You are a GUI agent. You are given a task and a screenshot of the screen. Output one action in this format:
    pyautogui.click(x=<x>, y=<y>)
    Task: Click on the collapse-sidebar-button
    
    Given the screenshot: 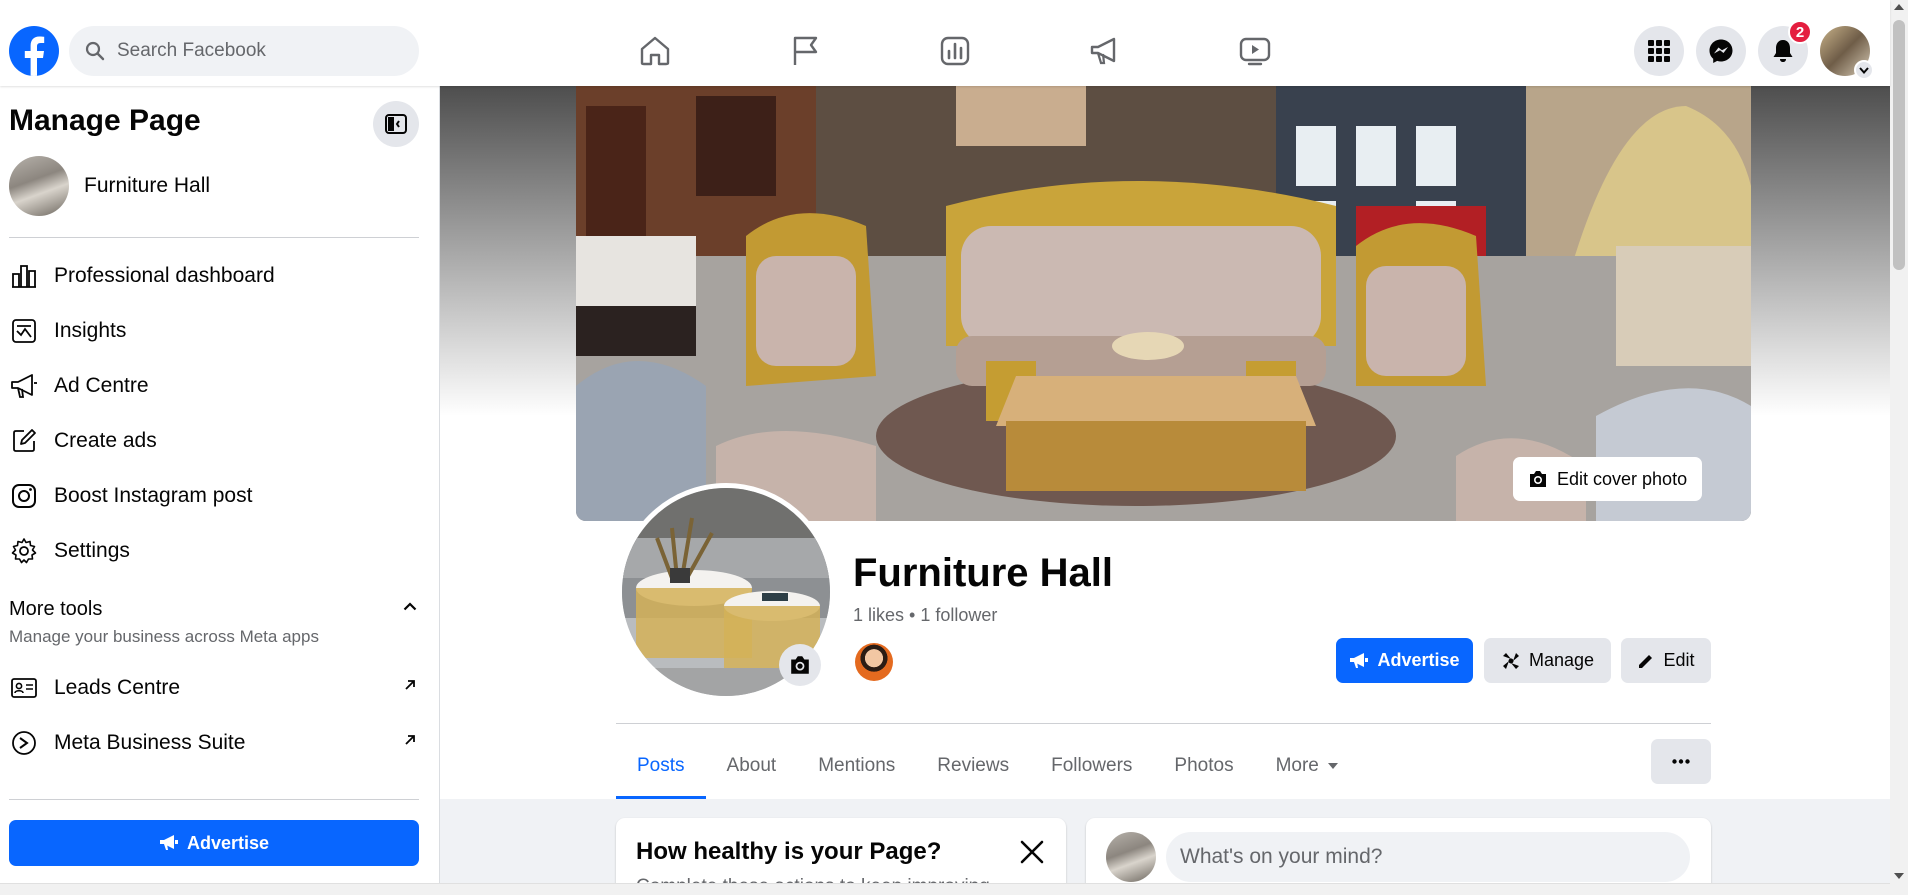 What is the action you would take?
    pyautogui.click(x=396, y=124)
    